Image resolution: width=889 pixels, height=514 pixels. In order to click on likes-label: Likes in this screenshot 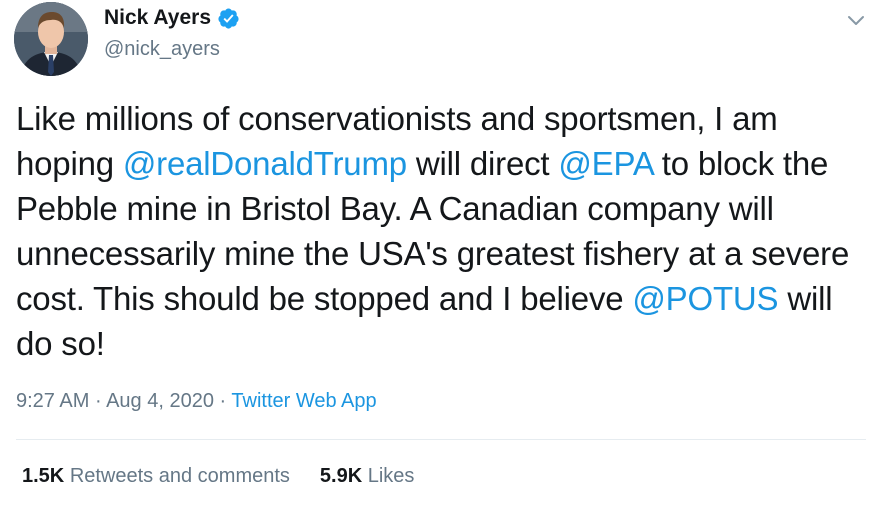, I will do `click(391, 476)`.